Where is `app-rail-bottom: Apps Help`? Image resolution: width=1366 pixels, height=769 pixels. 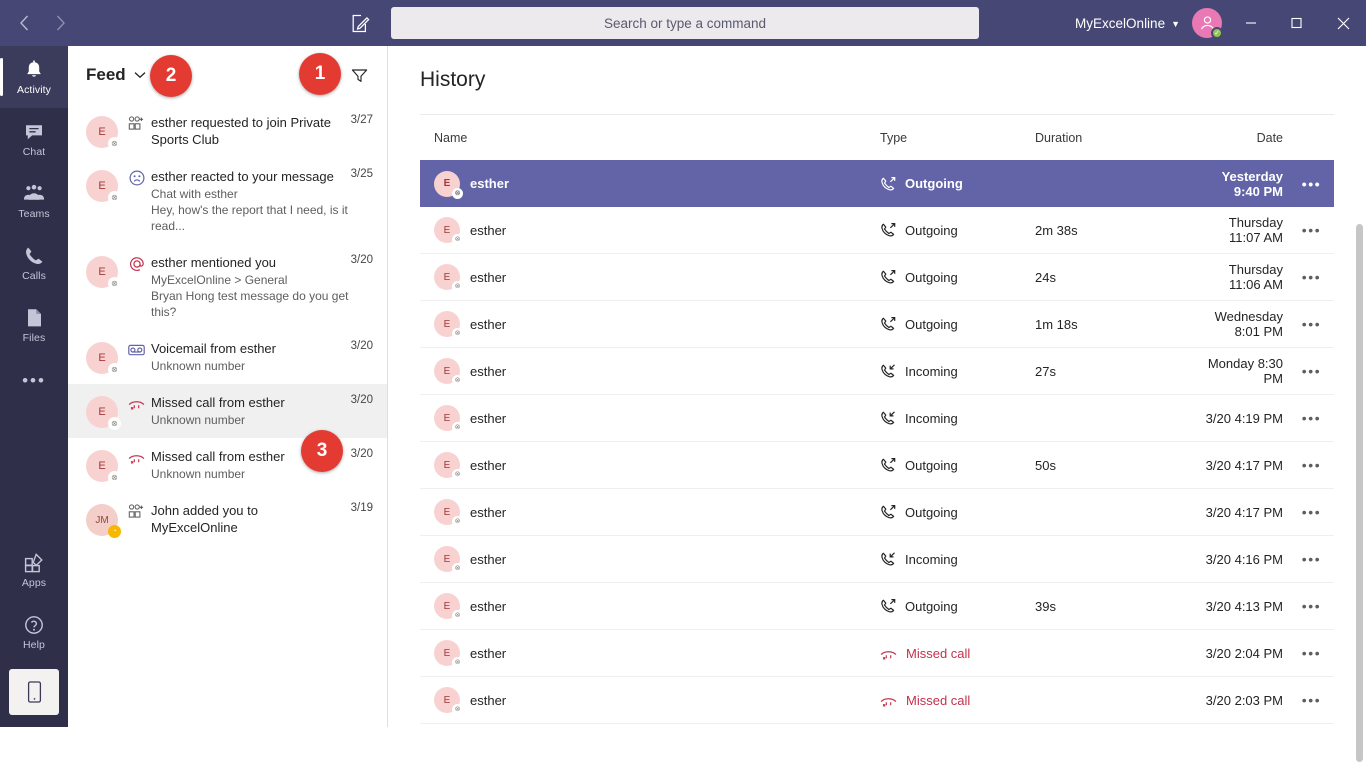
app-rail-bottom: Apps Help is located at coordinates (34, 633).